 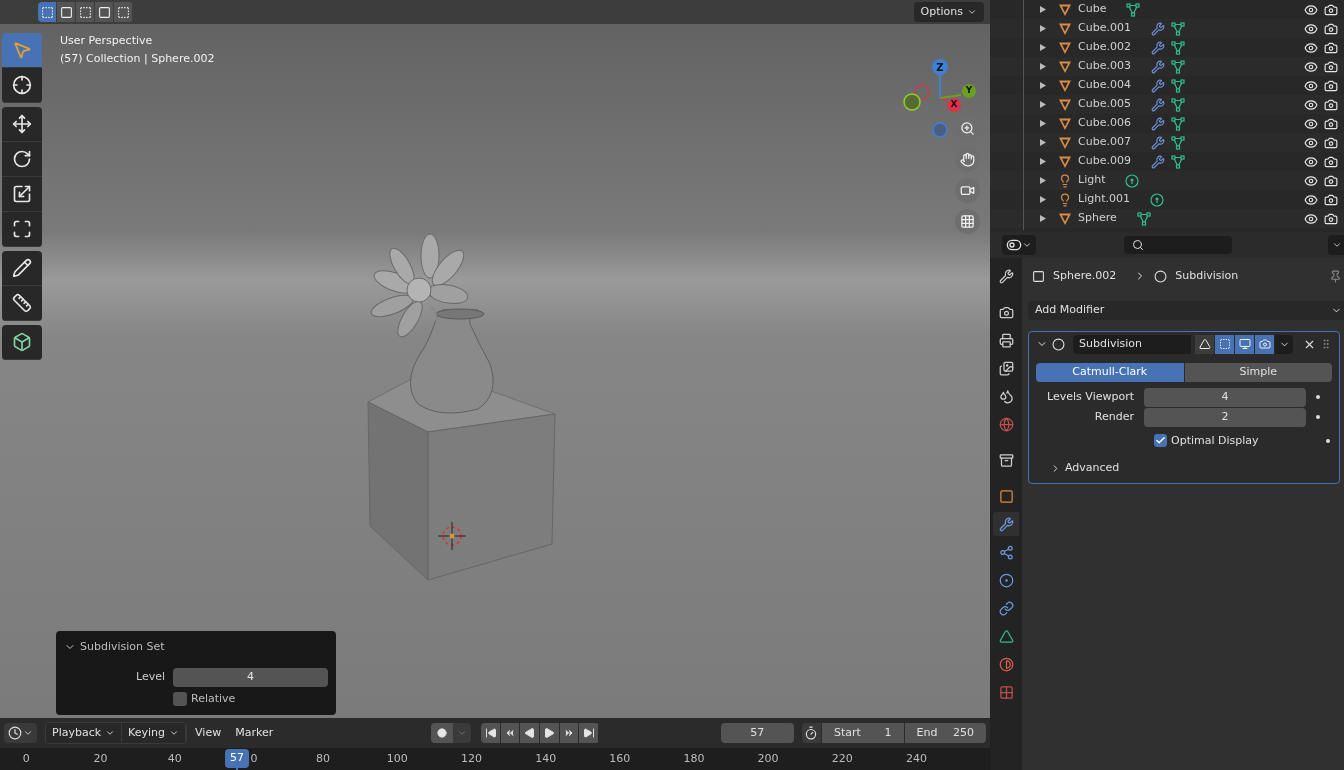 What do you see at coordinates (1065, 218) in the screenshot?
I see `mesh-object-icon` at bounding box center [1065, 218].